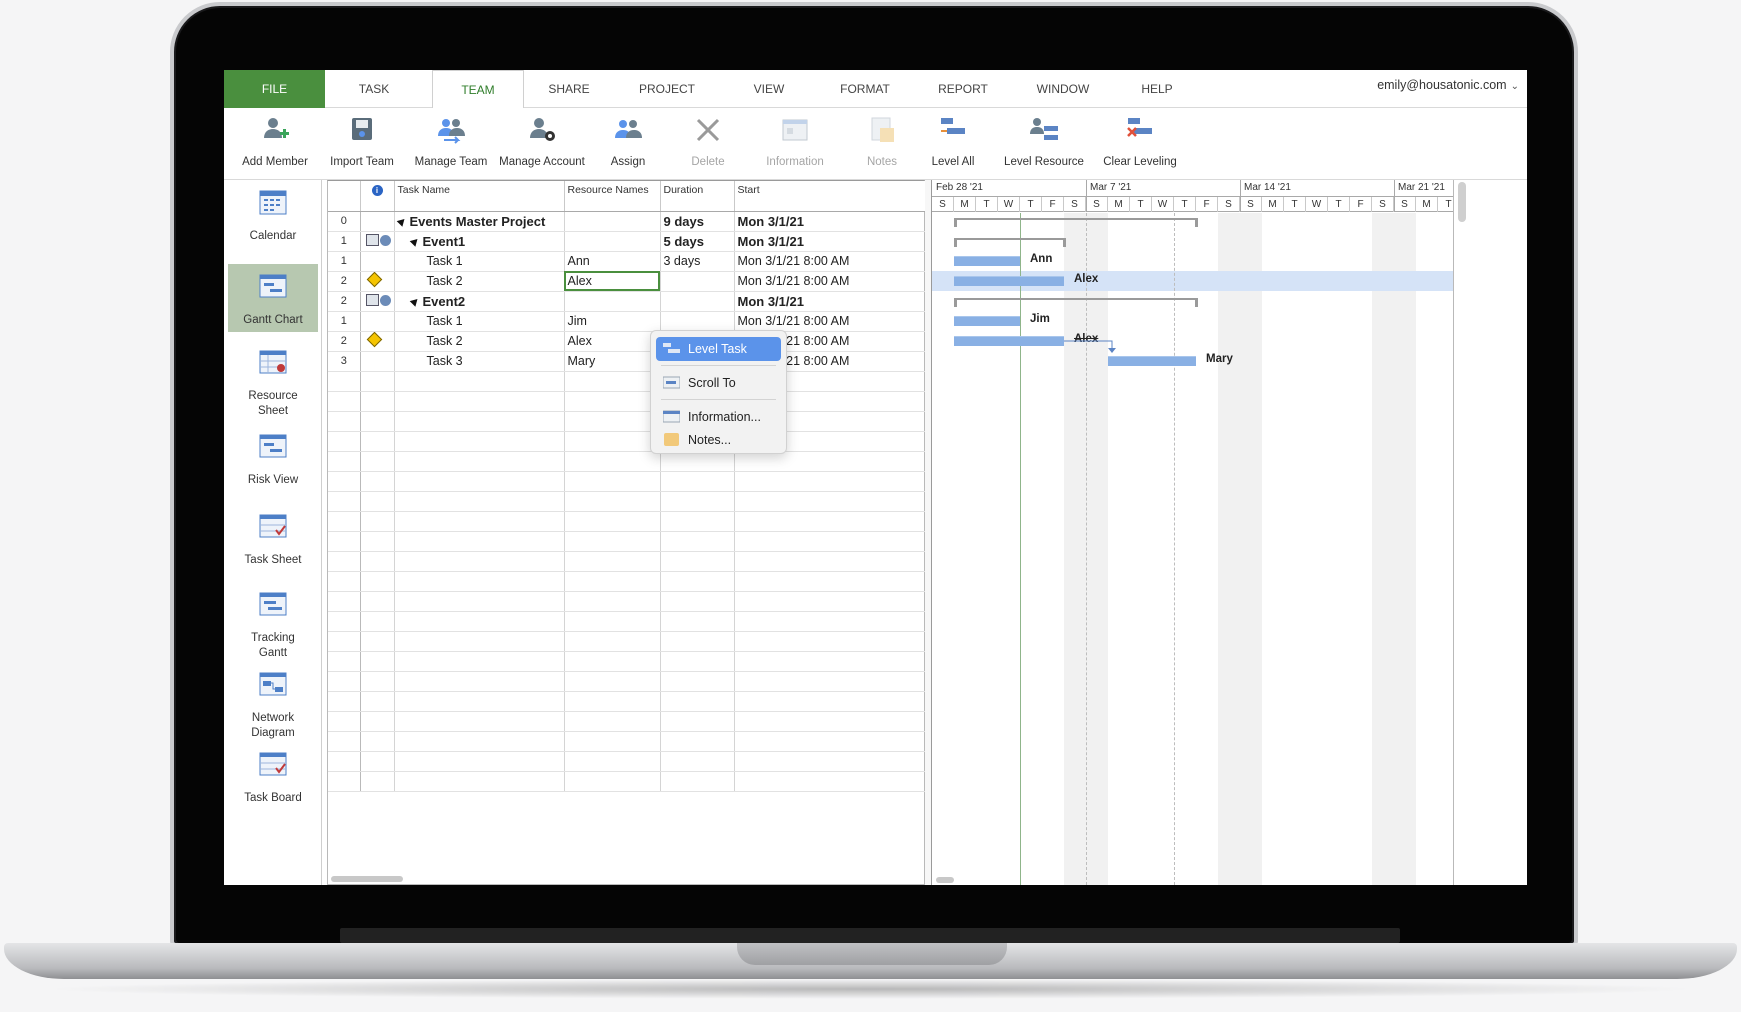  What do you see at coordinates (708, 144) in the screenshot?
I see `delete-button: Delete` at bounding box center [708, 144].